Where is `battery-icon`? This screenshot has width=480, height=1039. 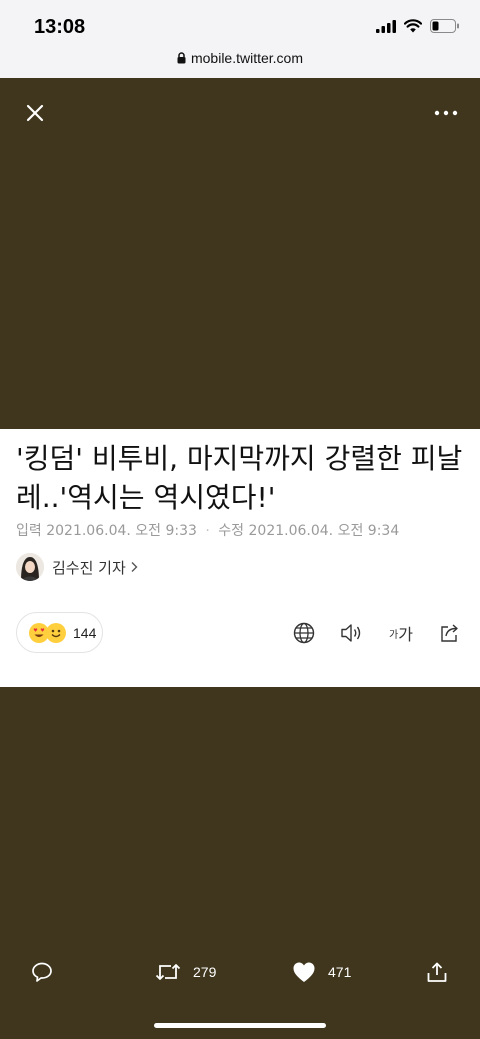 battery-icon is located at coordinates (444, 26).